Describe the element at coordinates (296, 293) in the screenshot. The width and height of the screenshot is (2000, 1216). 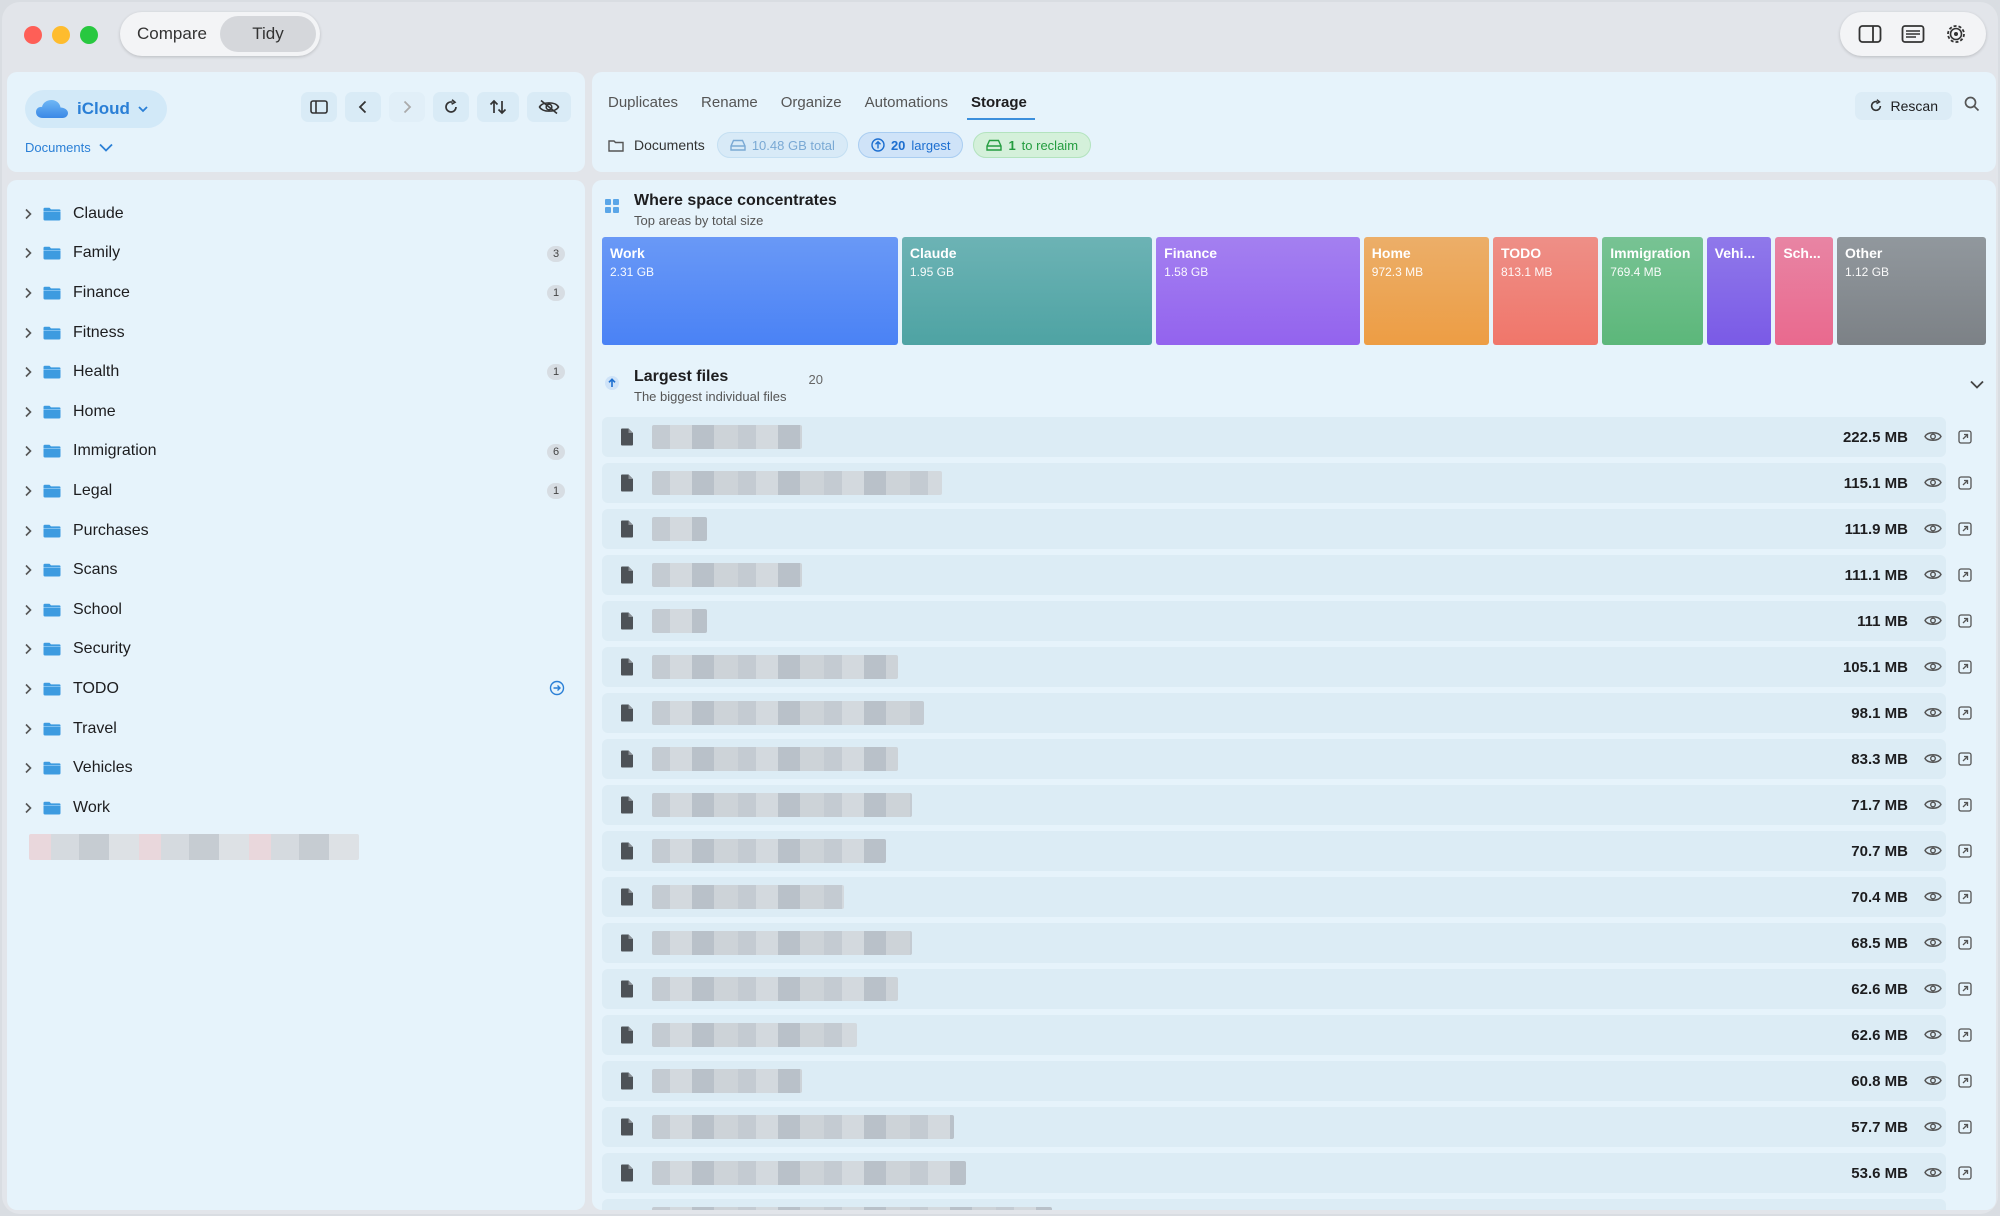
I see `folder-row: Finance 1` at that location.